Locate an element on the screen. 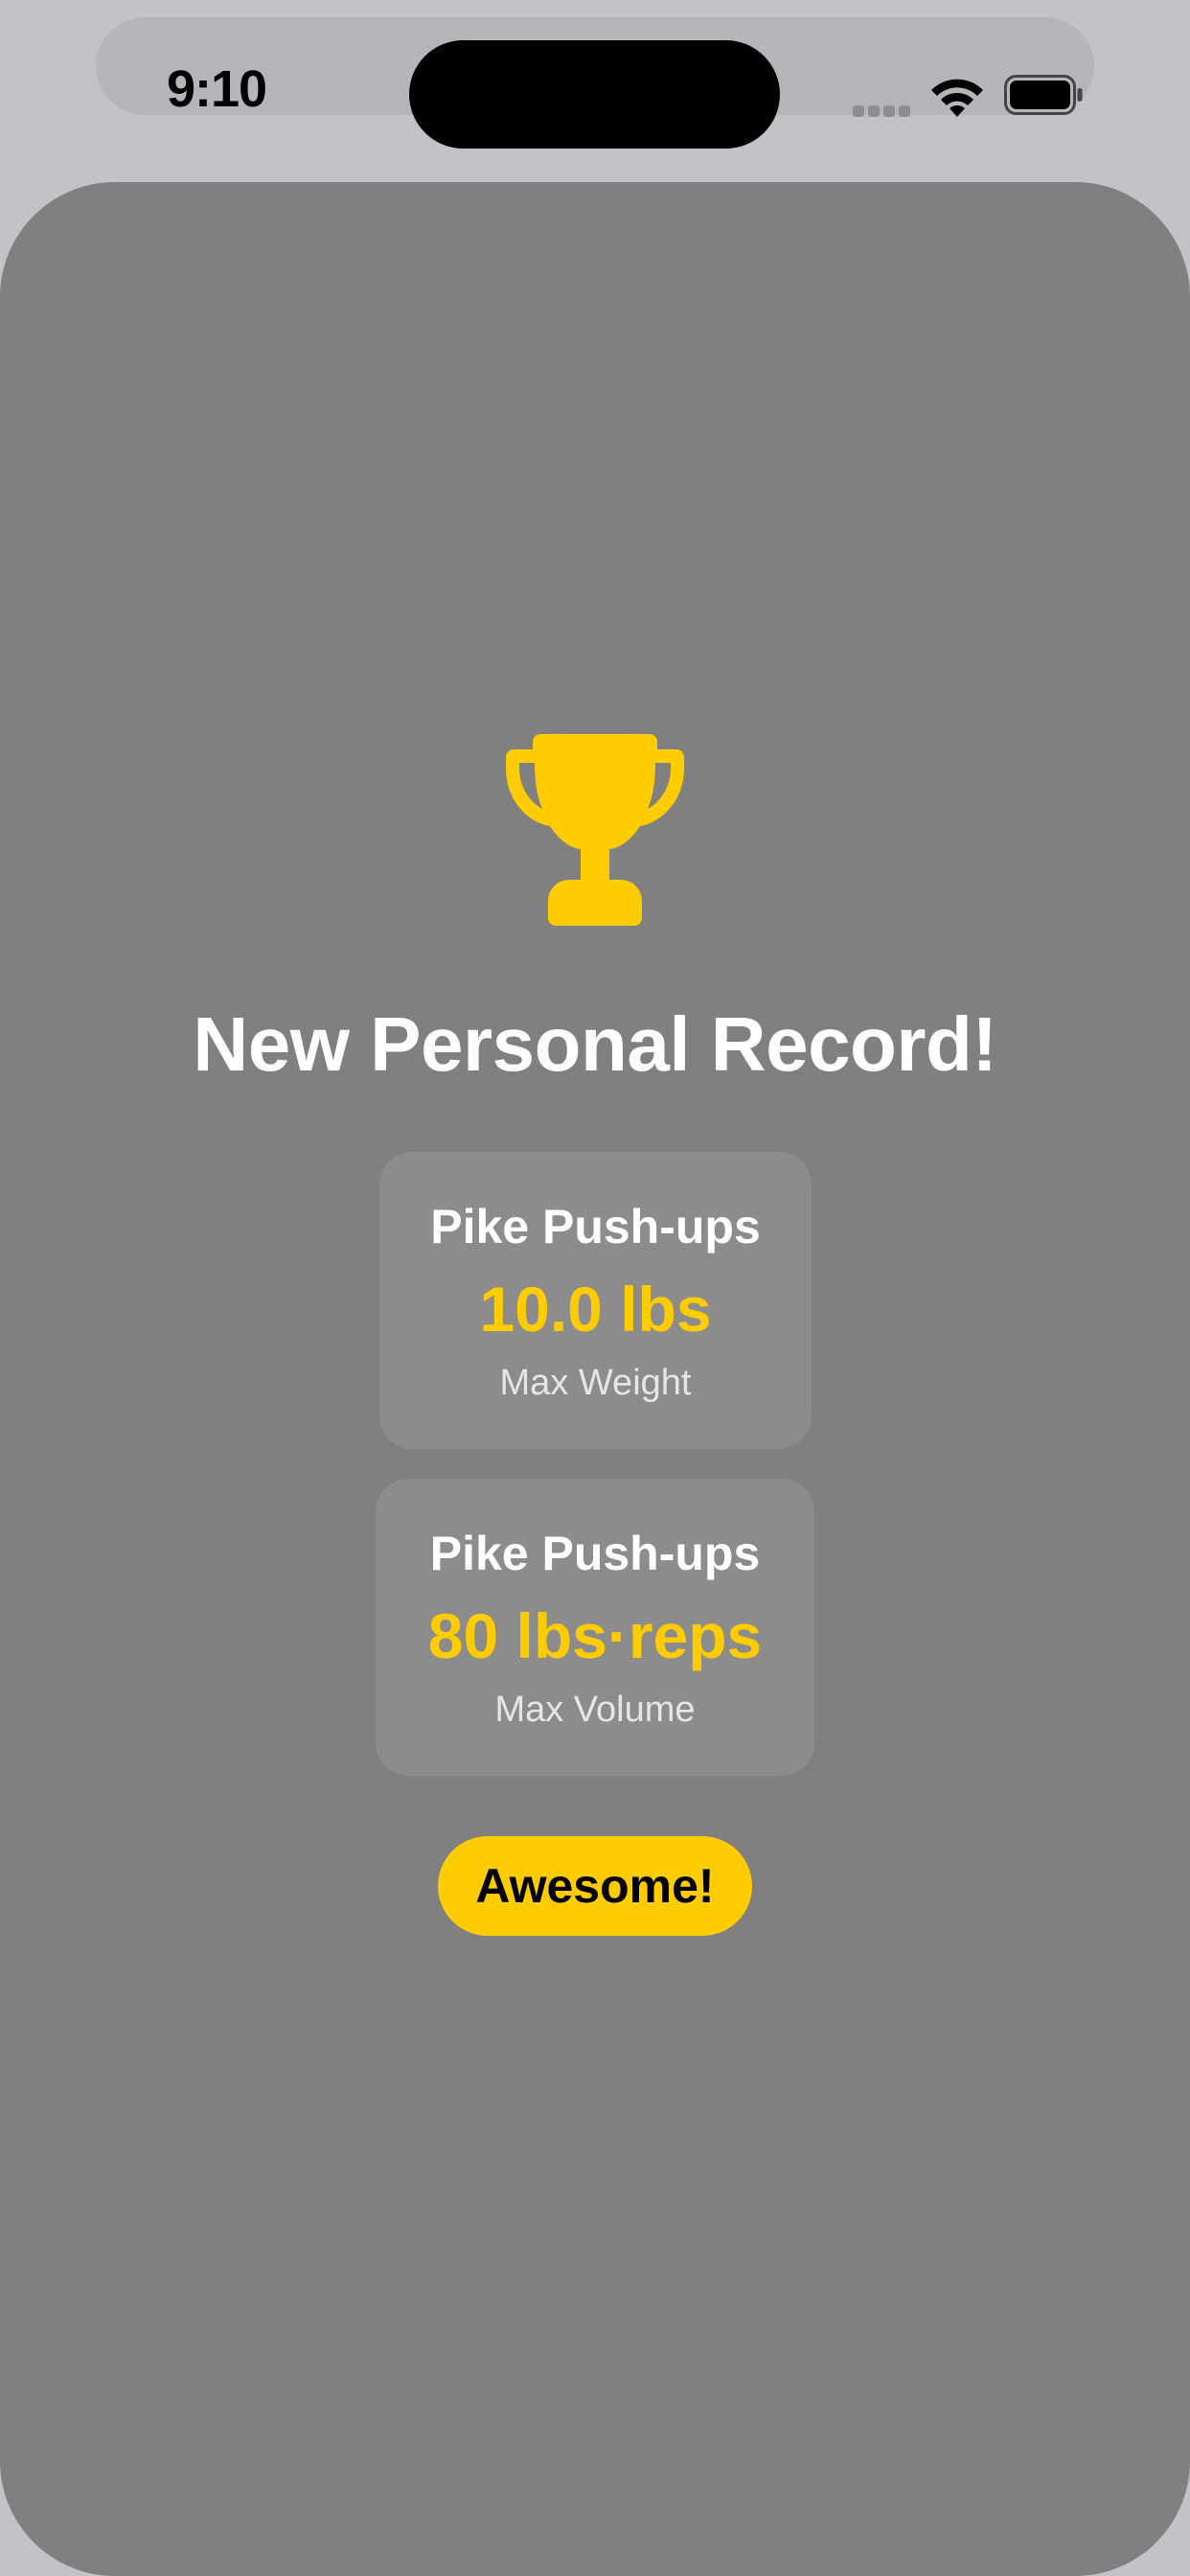  record-card-max-weight: Pike Push-ups 10.0 lbs Max Weight is located at coordinates (595, 1300).